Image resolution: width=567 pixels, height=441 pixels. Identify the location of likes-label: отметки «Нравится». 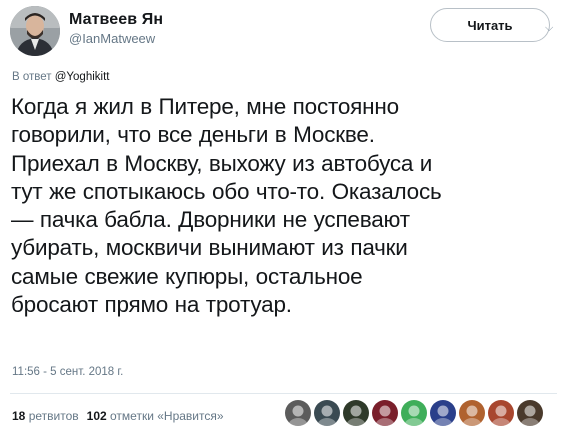
(167, 416).